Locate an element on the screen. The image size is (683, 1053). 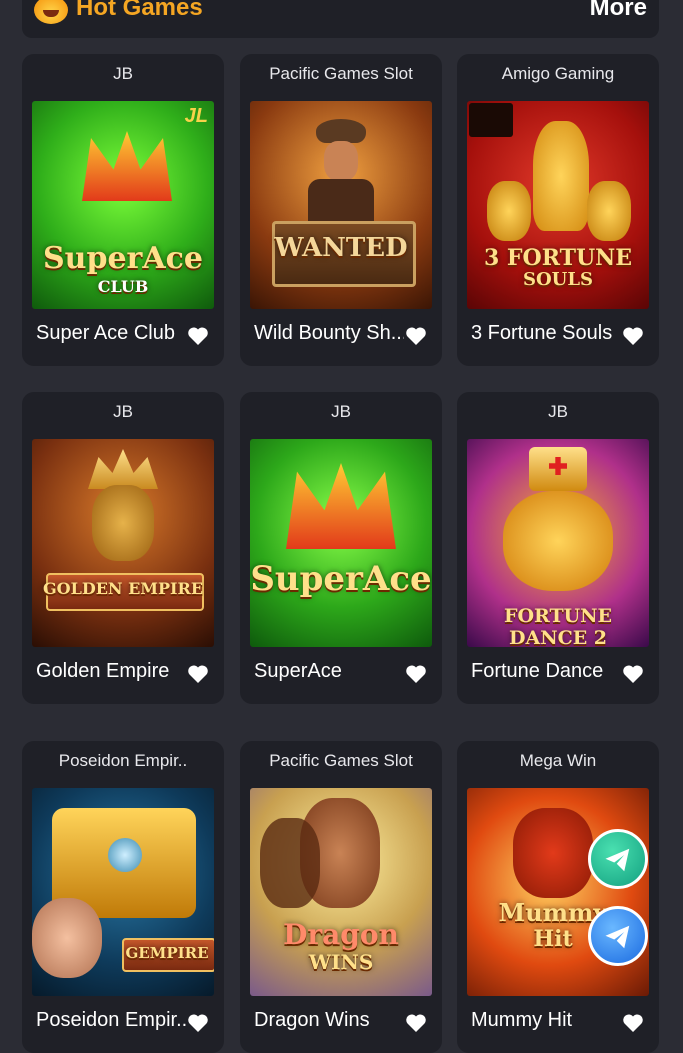
provider-label: Poseidon Empir.. is located at coordinates (123, 760).